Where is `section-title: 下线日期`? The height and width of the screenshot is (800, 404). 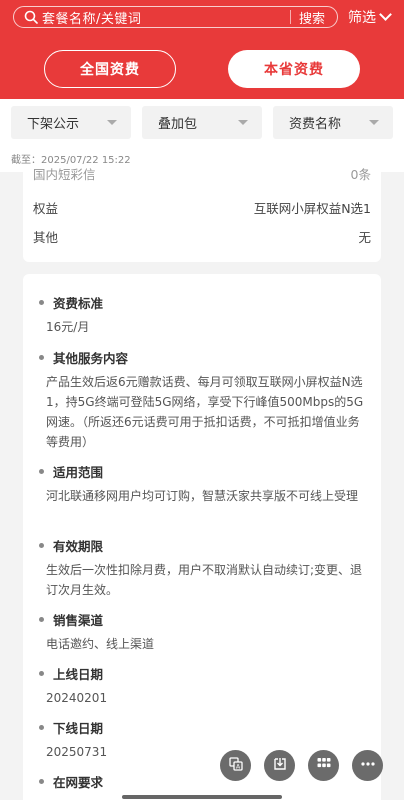 section-title: 下线日期 is located at coordinates (204, 727).